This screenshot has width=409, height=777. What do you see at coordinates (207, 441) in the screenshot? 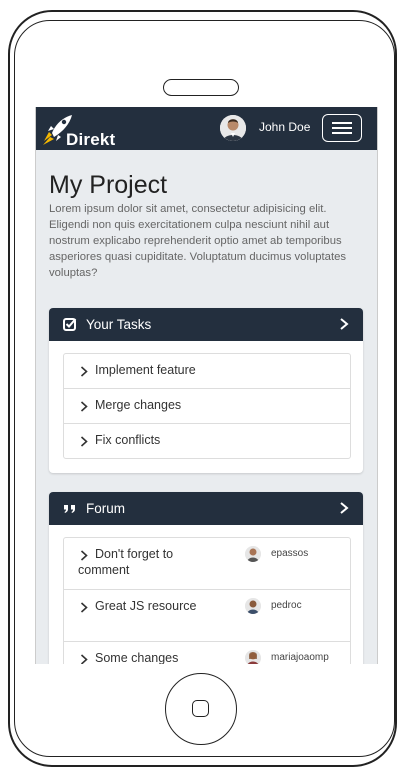
I see `task-item: Fix conflicts` at bounding box center [207, 441].